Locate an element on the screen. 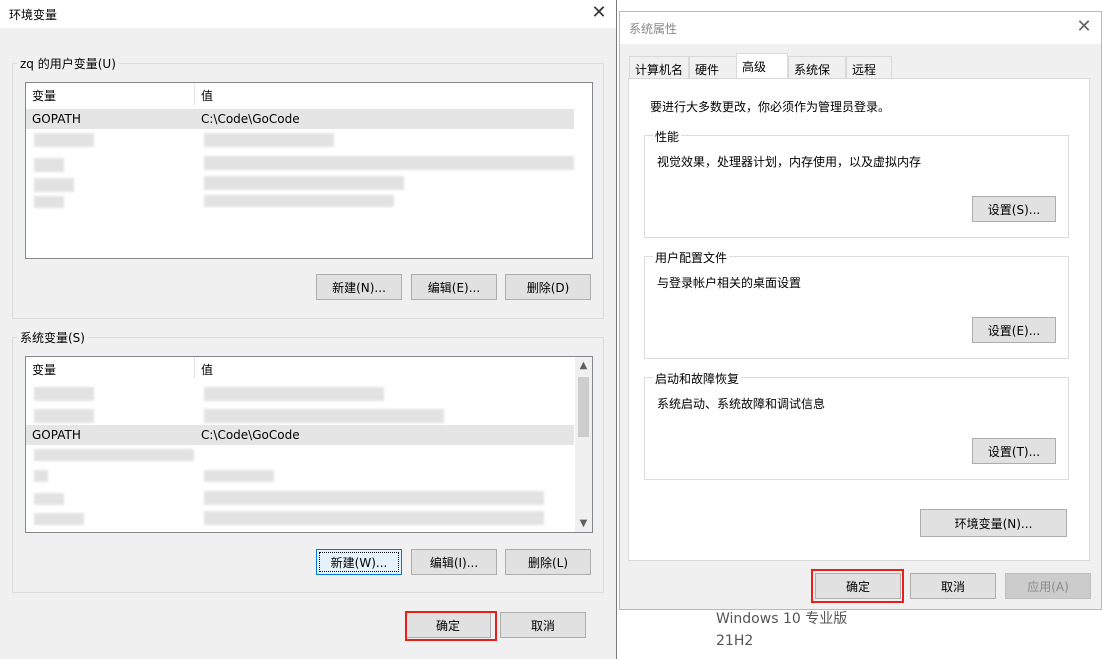 Image resolution: width=1102 pixels, height=659 pixels. sys-delete-button: 删除(L) is located at coordinates (548, 562).